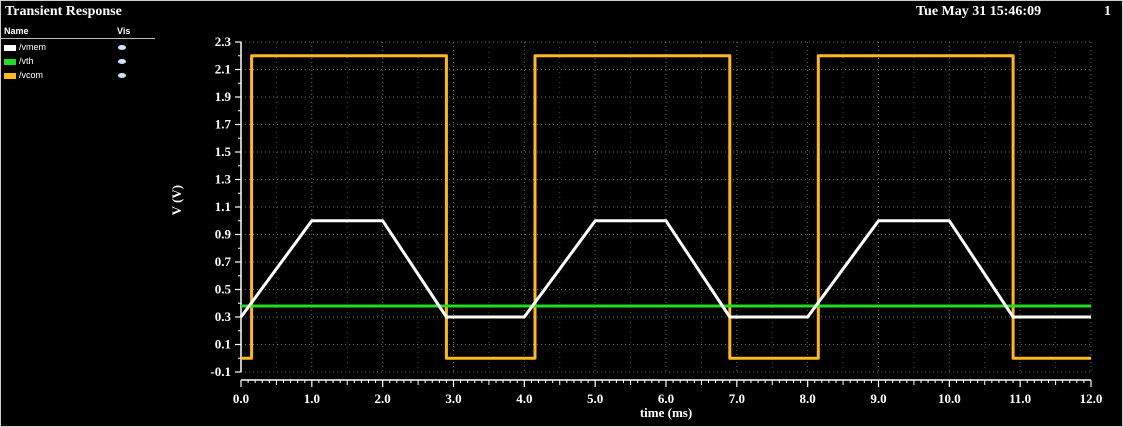  What do you see at coordinates (595, 398) in the screenshot?
I see `x-tick-label: 5.0` at bounding box center [595, 398].